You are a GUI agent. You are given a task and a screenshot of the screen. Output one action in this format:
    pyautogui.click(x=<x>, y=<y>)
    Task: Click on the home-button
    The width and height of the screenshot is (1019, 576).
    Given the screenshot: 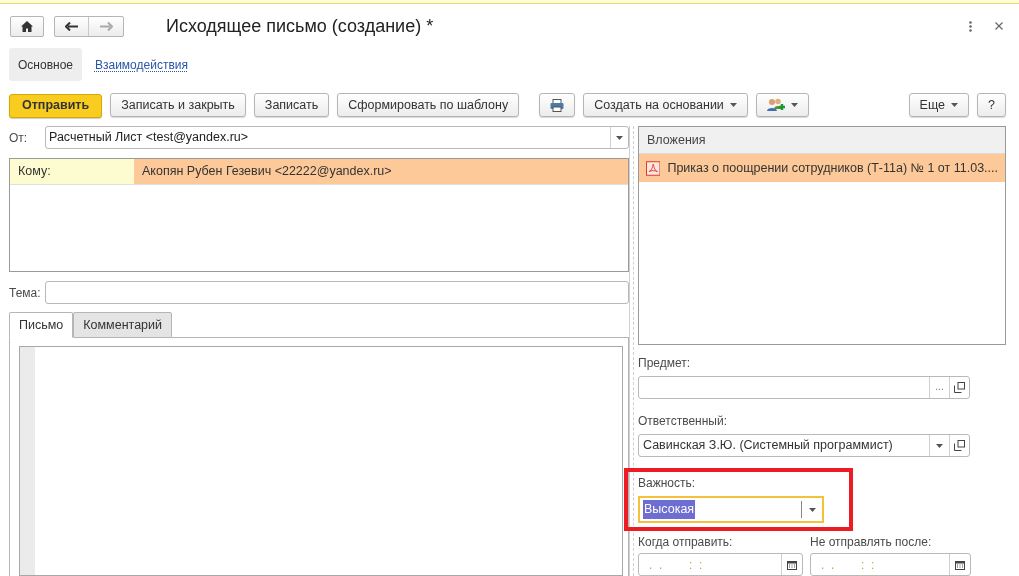 What is the action you would take?
    pyautogui.click(x=27, y=26)
    